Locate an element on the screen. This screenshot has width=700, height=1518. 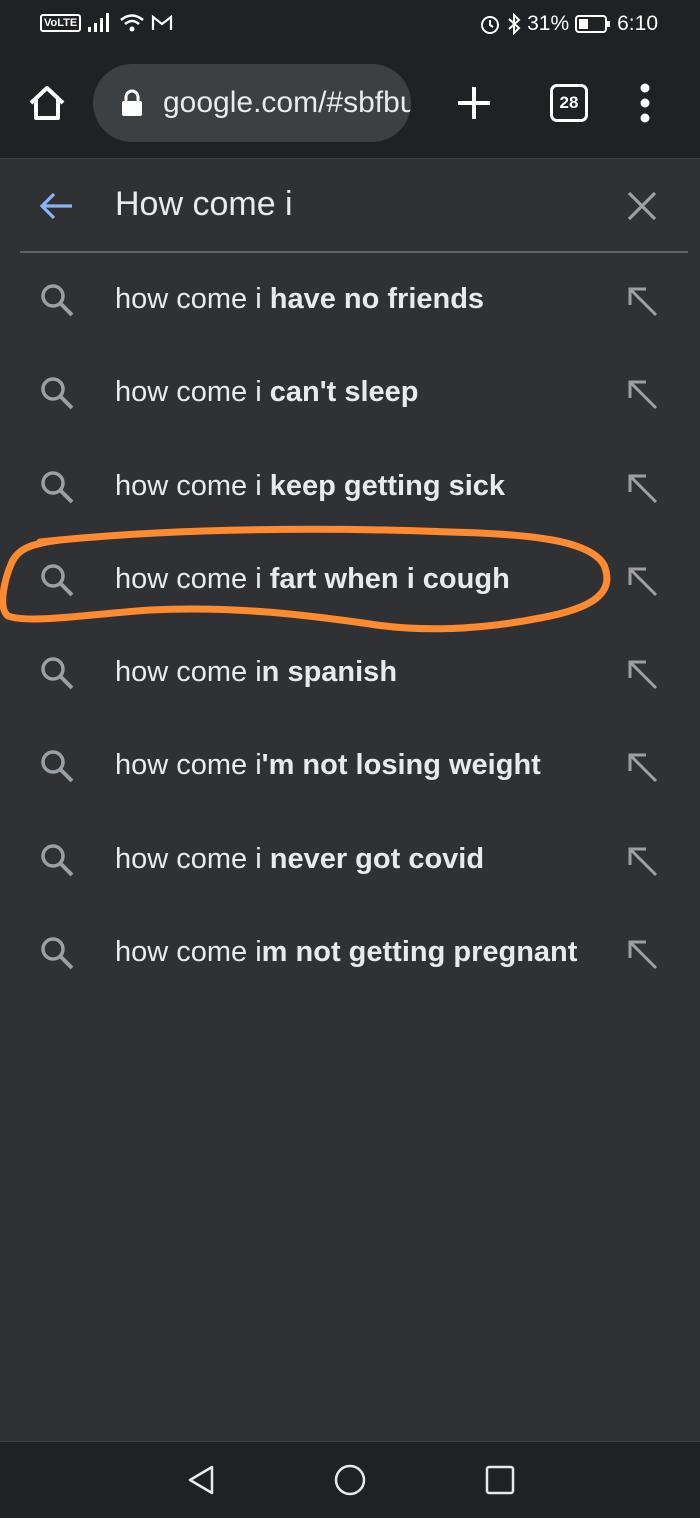
search-row is located at coordinates (350, 205).